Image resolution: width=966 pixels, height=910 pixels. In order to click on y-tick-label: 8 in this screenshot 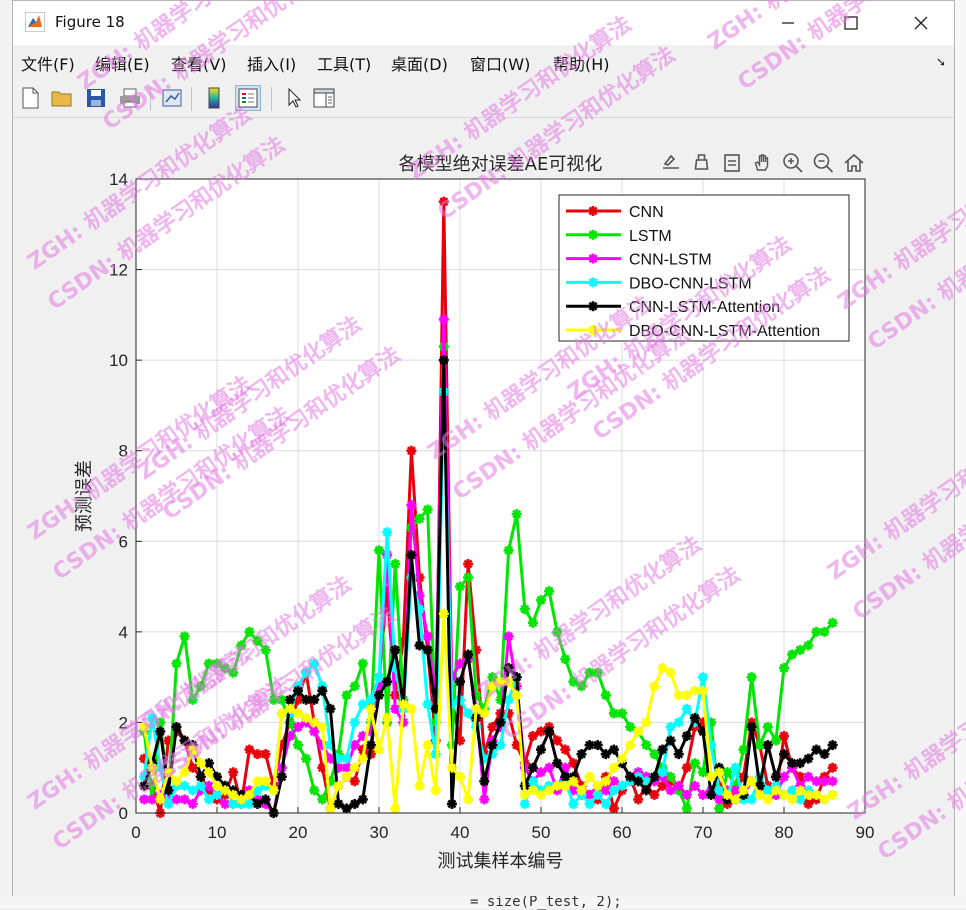, I will do `click(123, 451)`.